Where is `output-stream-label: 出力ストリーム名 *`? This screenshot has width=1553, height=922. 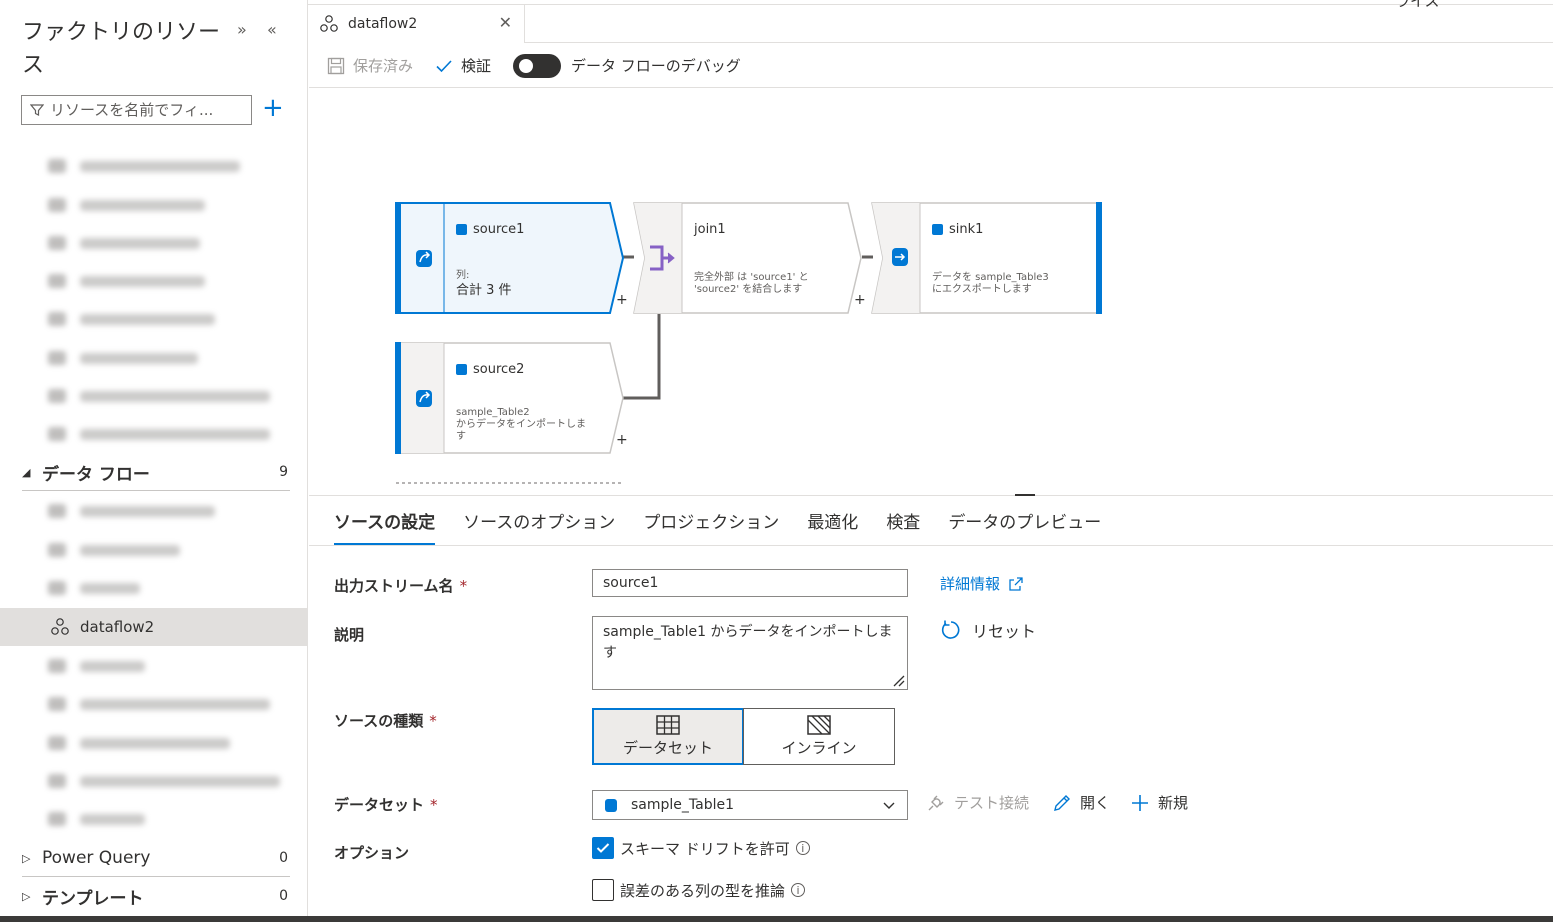 output-stream-label: 出力ストリーム名 * is located at coordinates (401, 586).